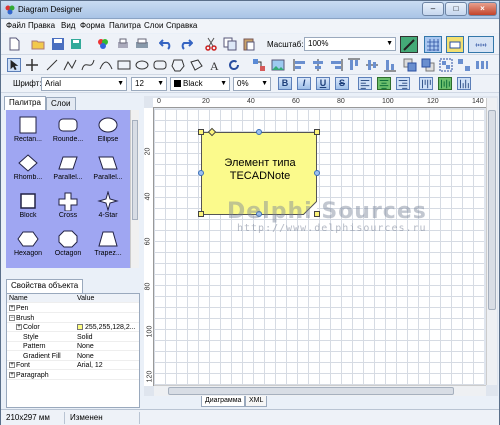  I want to click on copy-icon, so click(230, 44).